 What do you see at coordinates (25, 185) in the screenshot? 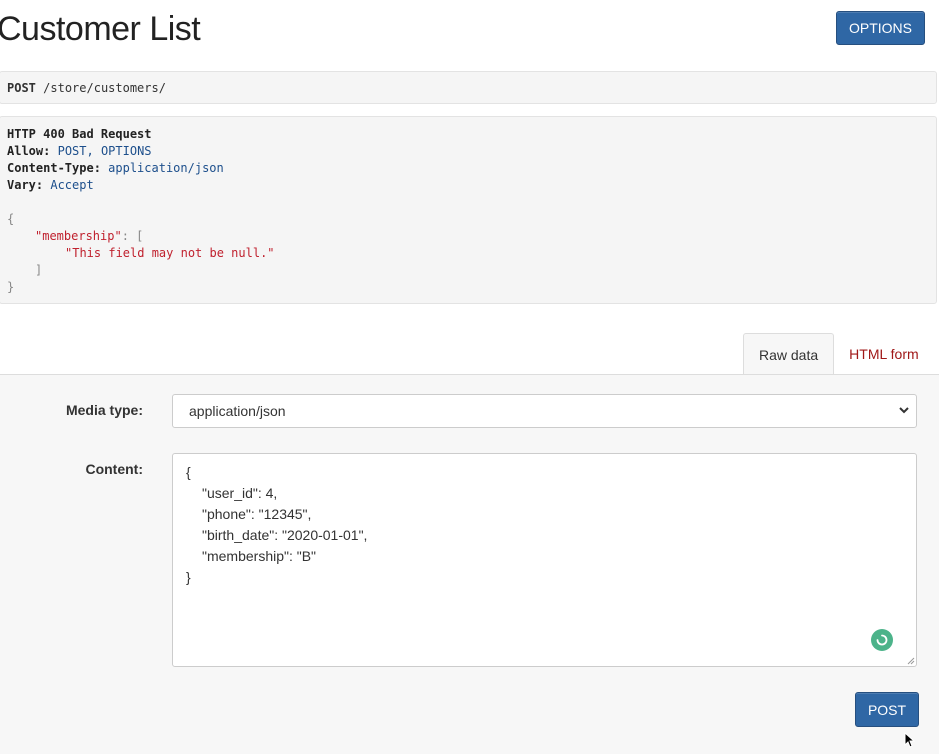
I see `header-key: Vary:` at bounding box center [25, 185].